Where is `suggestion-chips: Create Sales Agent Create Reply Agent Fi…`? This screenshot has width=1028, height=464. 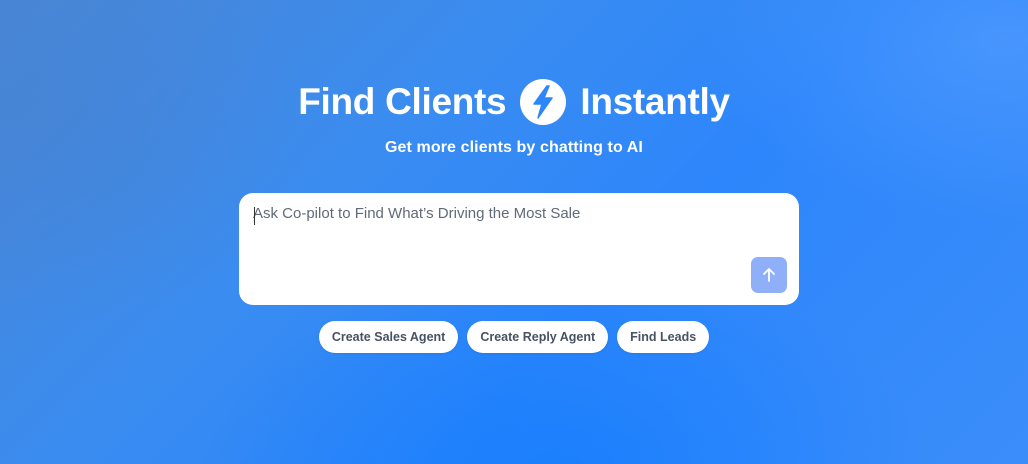
suggestion-chips: Create Sales Agent Create Reply Agent Fi… is located at coordinates (514, 337).